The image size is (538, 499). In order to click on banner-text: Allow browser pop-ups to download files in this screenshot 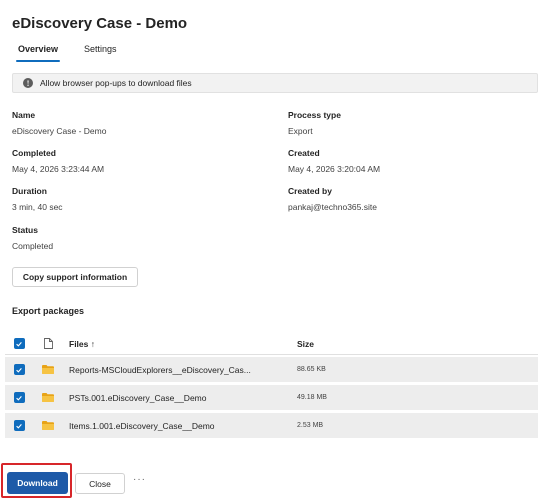, I will do `click(116, 83)`.